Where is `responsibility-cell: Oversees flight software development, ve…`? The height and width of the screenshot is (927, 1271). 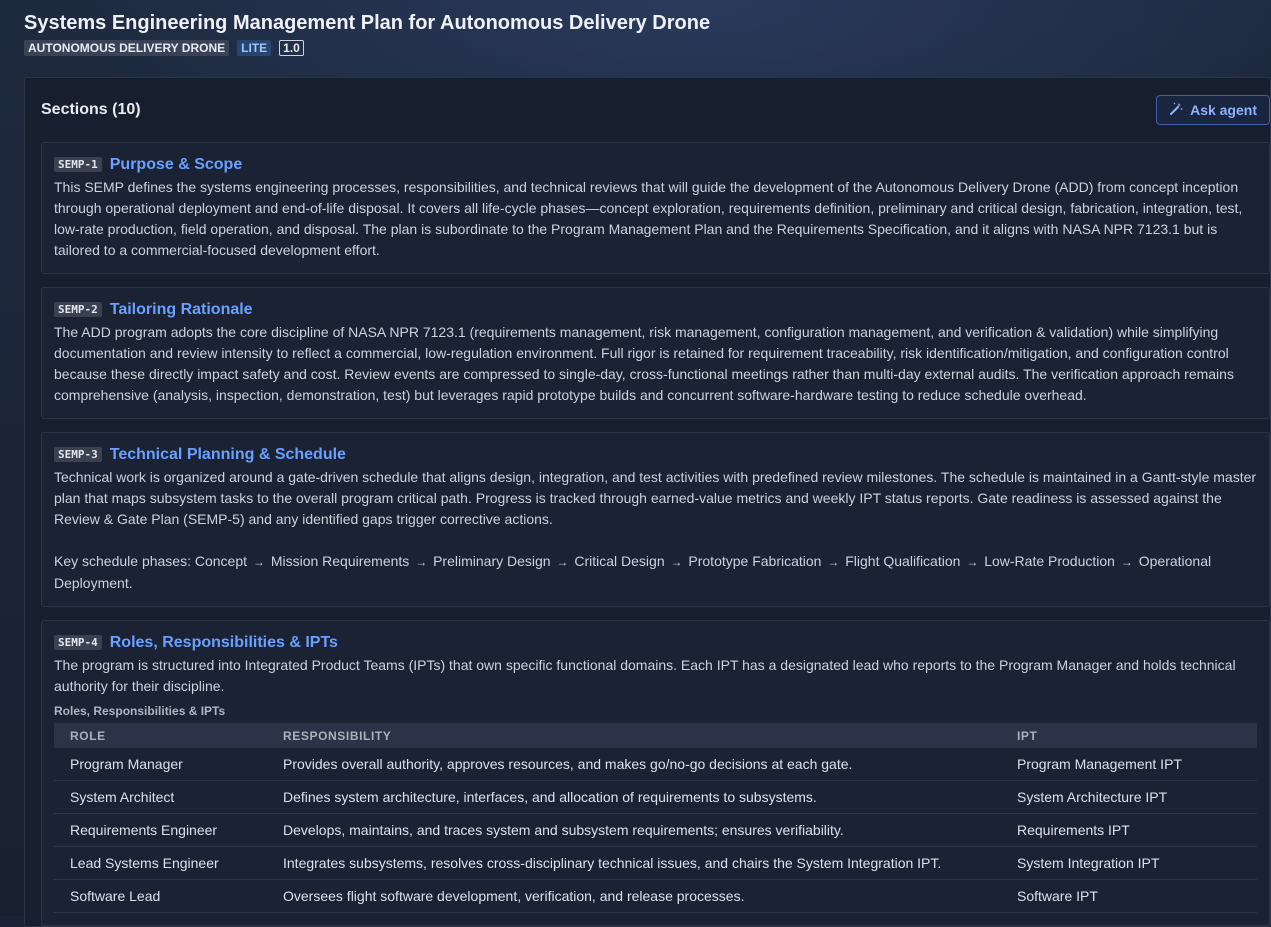
responsibility-cell: Oversees flight software development, ve… is located at coordinates (634, 896).